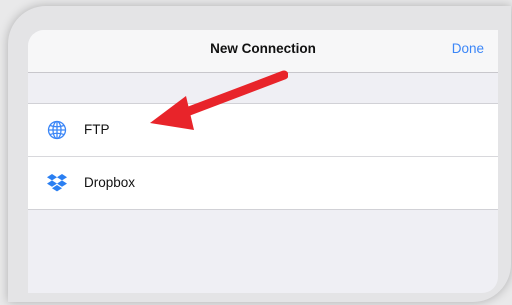  What do you see at coordinates (468, 48) in the screenshot?
I see `done-button: Done` at bounding box center [468, 48].